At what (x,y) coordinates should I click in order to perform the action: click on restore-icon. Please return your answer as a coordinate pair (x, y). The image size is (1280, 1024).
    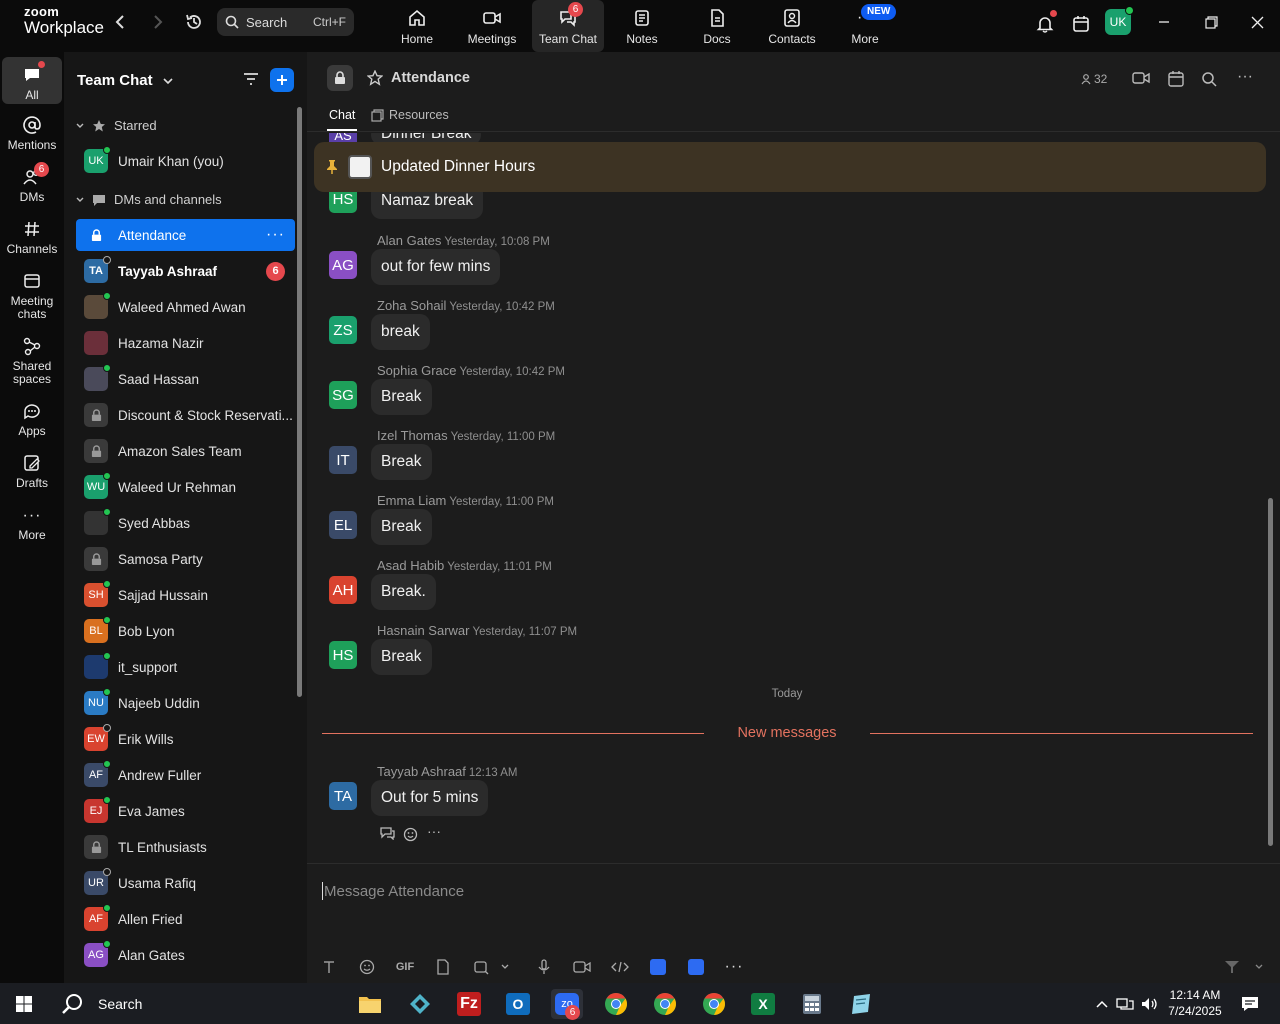
    Looking at the image, I should click on (1211, 22).